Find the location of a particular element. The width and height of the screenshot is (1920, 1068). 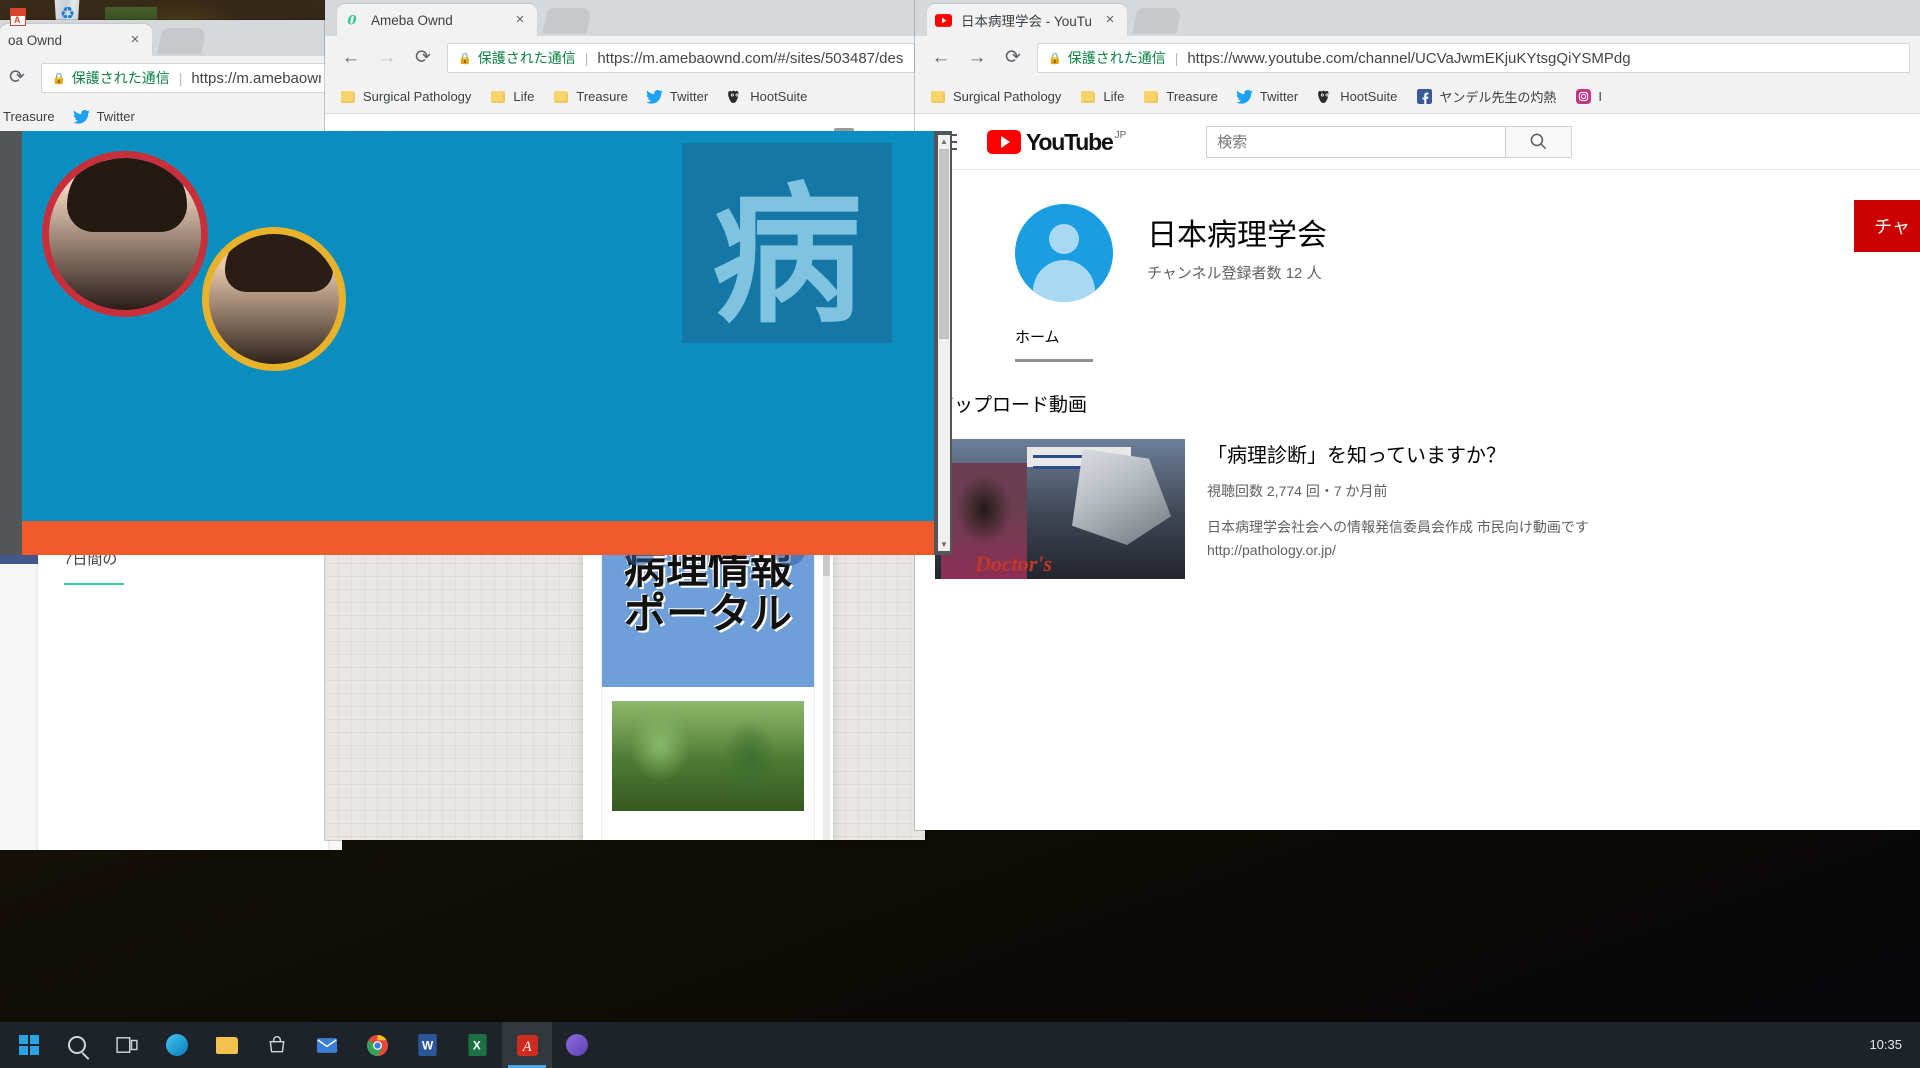

bookmark-label: Twitter is located at coordinates (1279, 96).